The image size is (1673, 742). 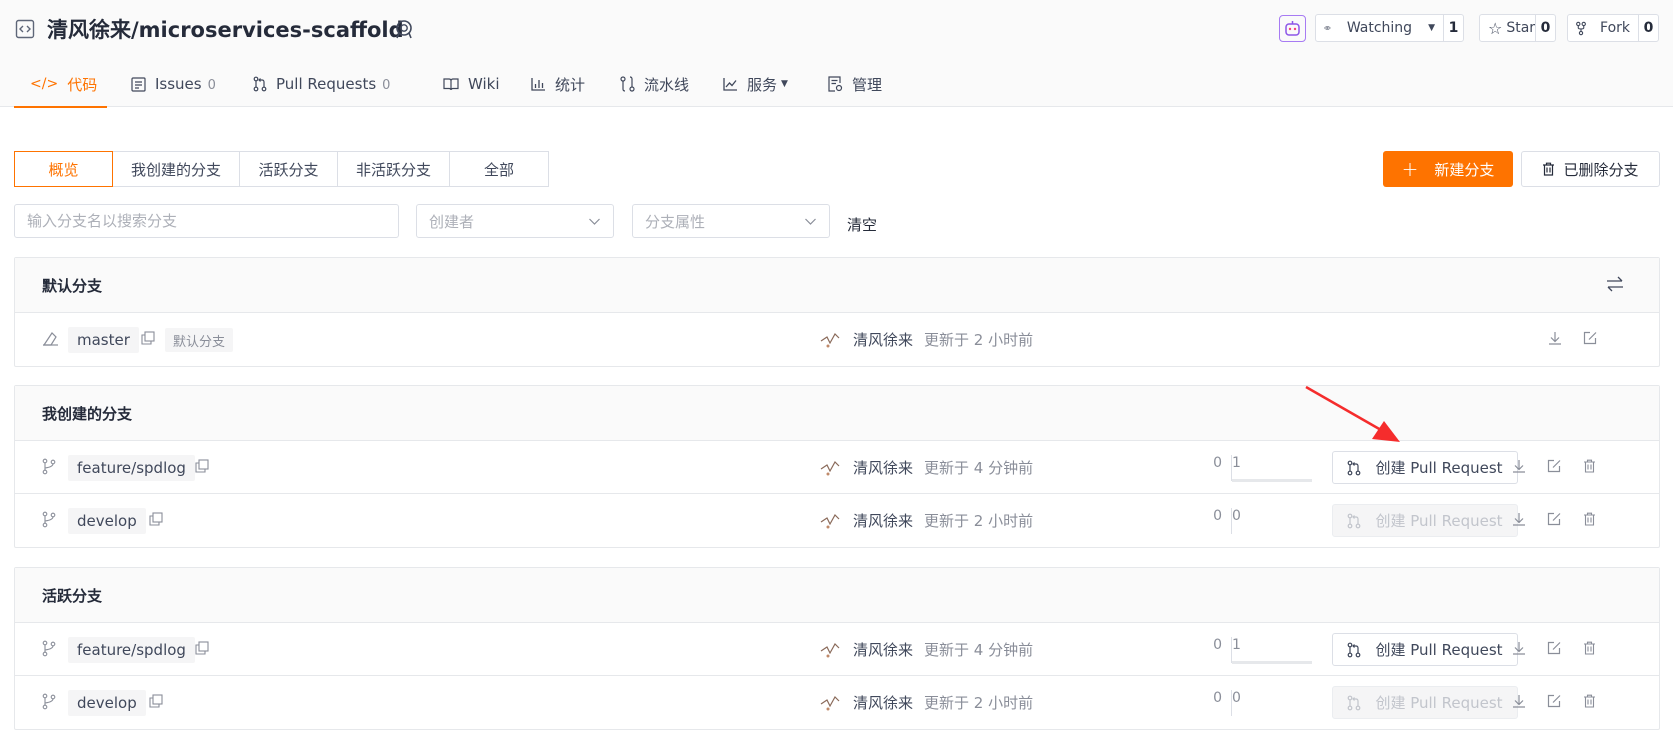 I want to click on create-pull-request-button-disabled: 创建 Pull Request, so click(x=1425, y=520).